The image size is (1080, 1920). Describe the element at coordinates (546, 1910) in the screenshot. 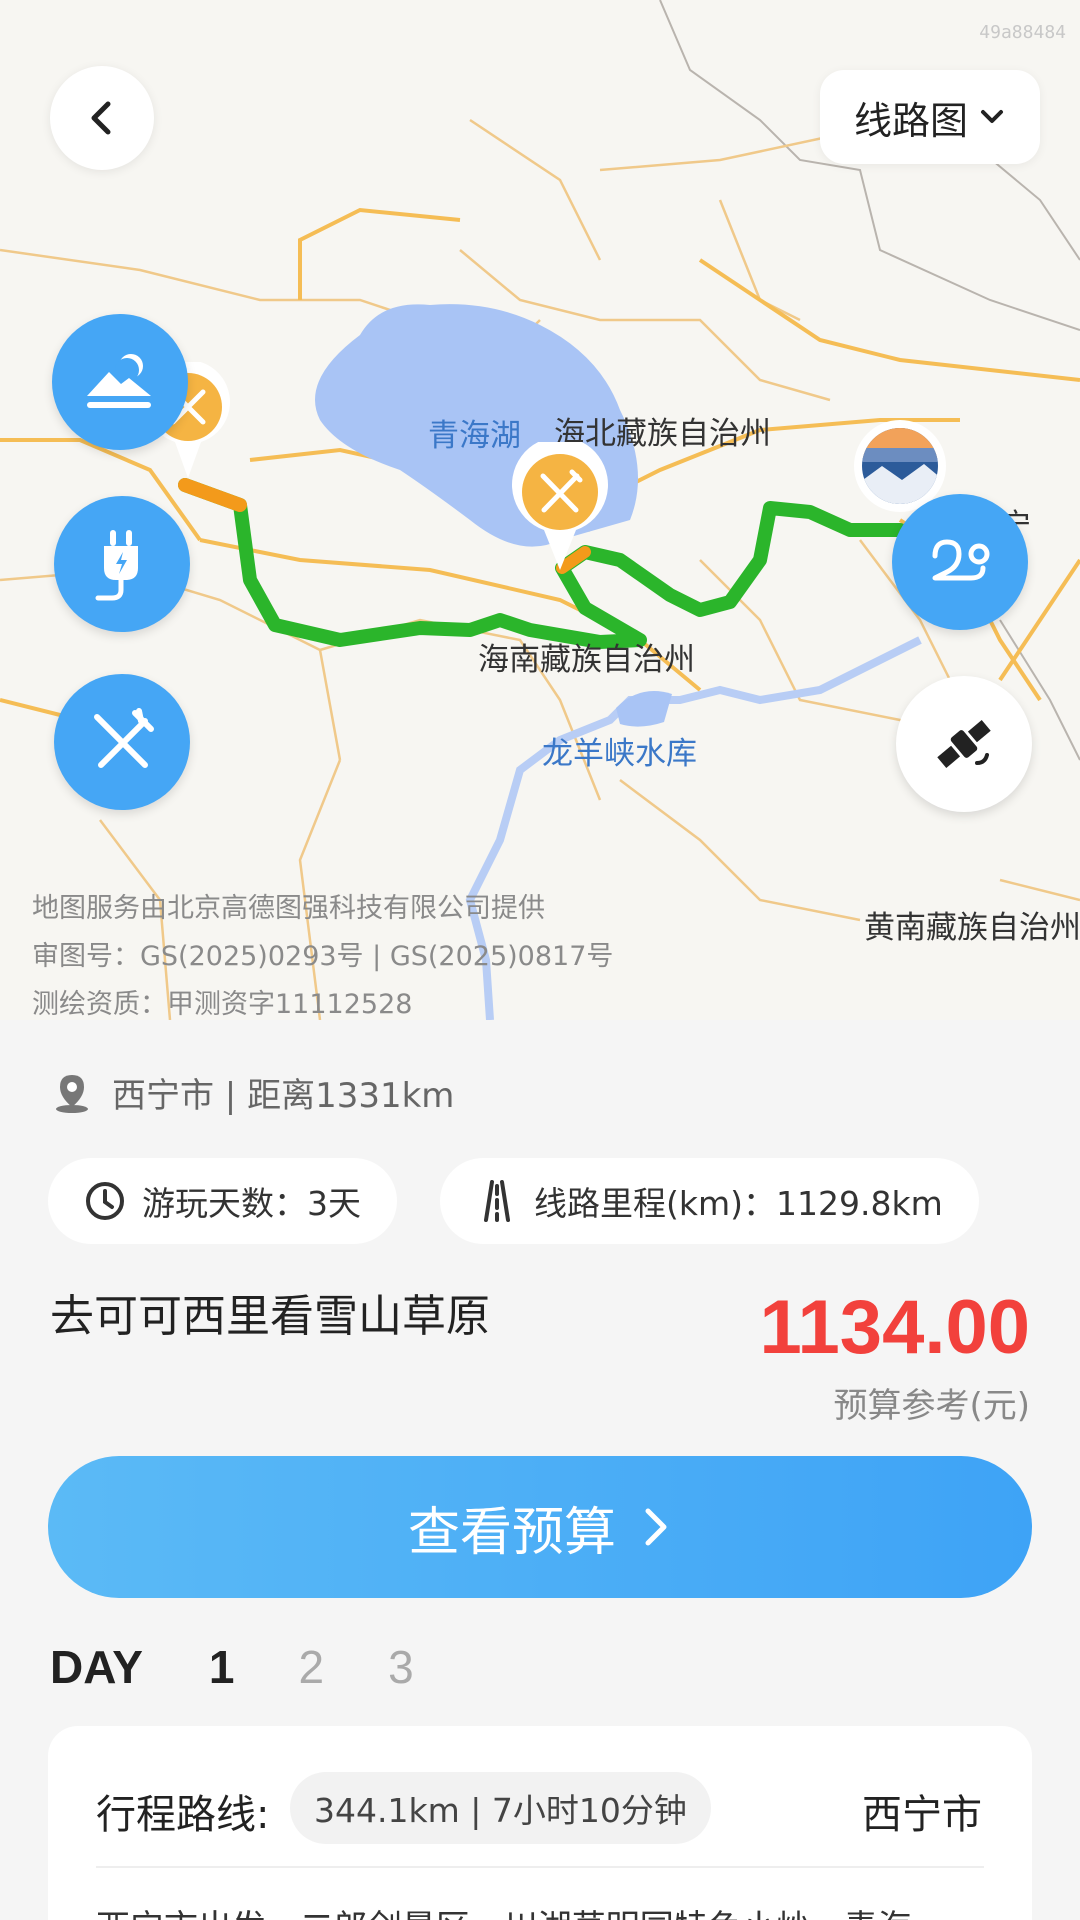

I see `itinerary-text: 西宁市出发 - 二郎剑景区 - 川湖草明园特色小炒 - 青海` at that location.